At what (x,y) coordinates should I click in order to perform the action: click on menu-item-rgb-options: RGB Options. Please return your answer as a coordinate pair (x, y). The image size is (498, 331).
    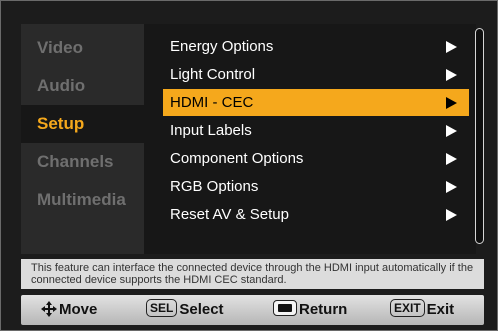
    Looking at the image, I should click on (316, 186).